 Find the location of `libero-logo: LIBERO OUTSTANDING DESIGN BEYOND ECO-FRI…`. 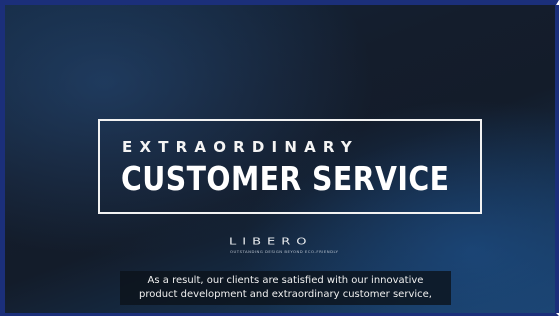

libero-logo: LIBERO OUTSTANDING DESIGN BEYOND ECO-FRI… is located at coordinates (284, 246).